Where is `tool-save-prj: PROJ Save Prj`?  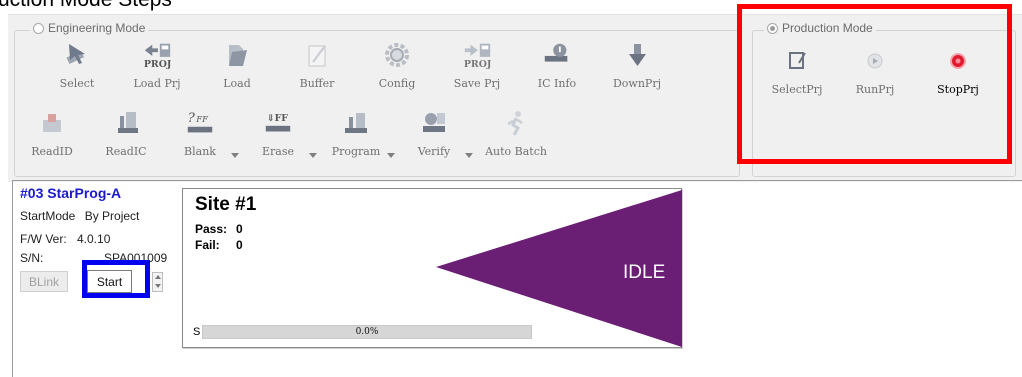
tool-save-prj: PROJ Save Prj is located at coordinates (477, 65).